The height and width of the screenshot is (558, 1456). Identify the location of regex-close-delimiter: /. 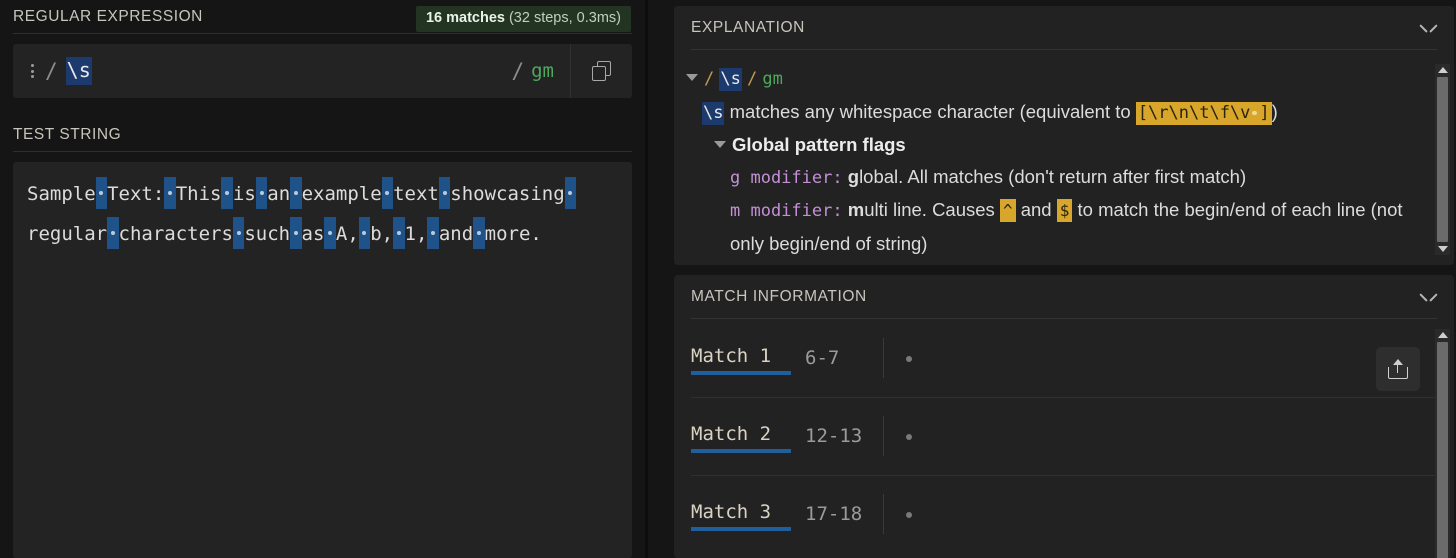
(518, 70).